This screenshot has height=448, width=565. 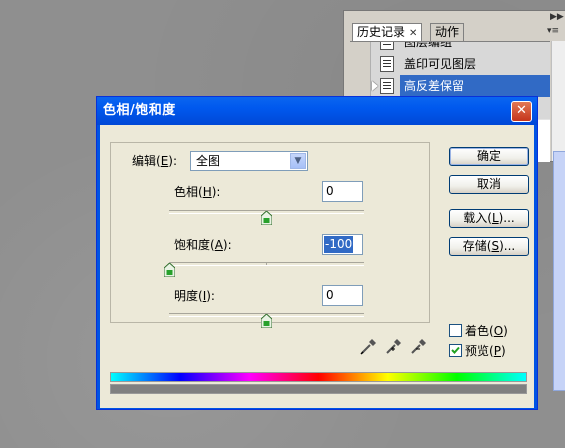 What do you see at coordinates (394, 346) in the screenshot?
I see `eyedropper-plus-icon` at bounding box center [394, 346].